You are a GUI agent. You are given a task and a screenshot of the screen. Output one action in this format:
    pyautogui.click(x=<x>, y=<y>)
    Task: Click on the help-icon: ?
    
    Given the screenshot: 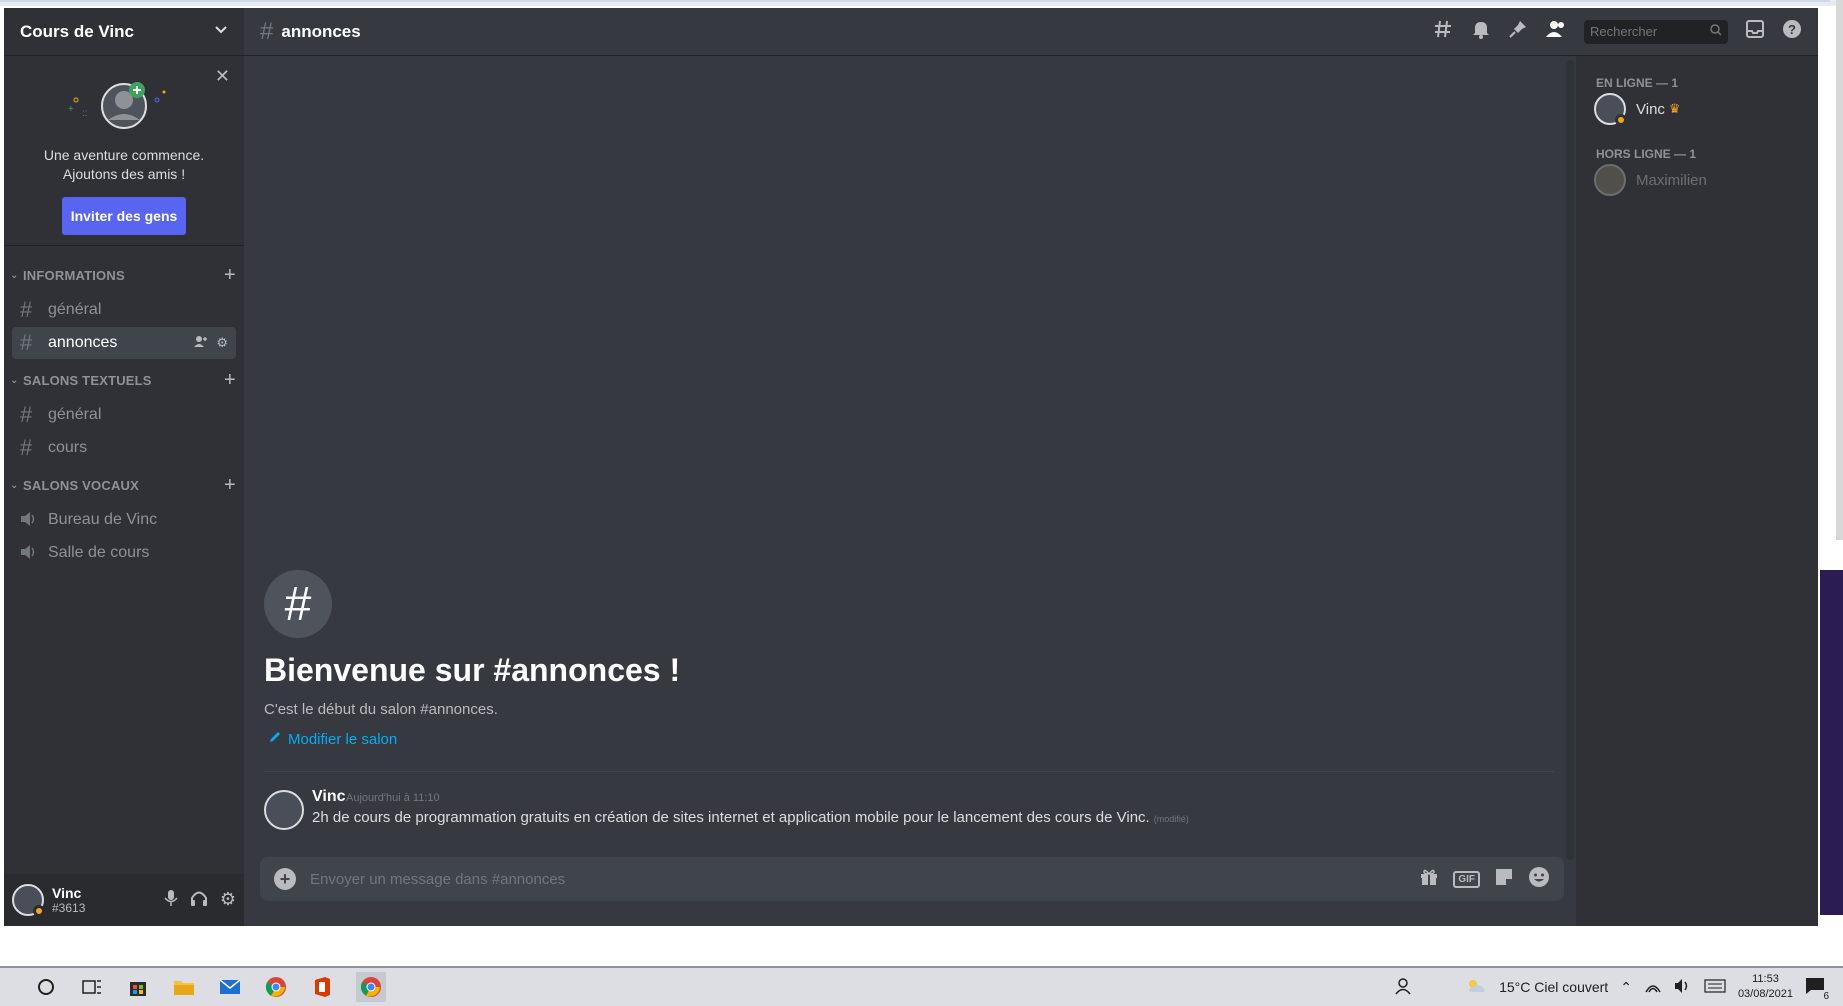 What is the action you would take?
    pyautogui.click(x=1792, y=31)
    